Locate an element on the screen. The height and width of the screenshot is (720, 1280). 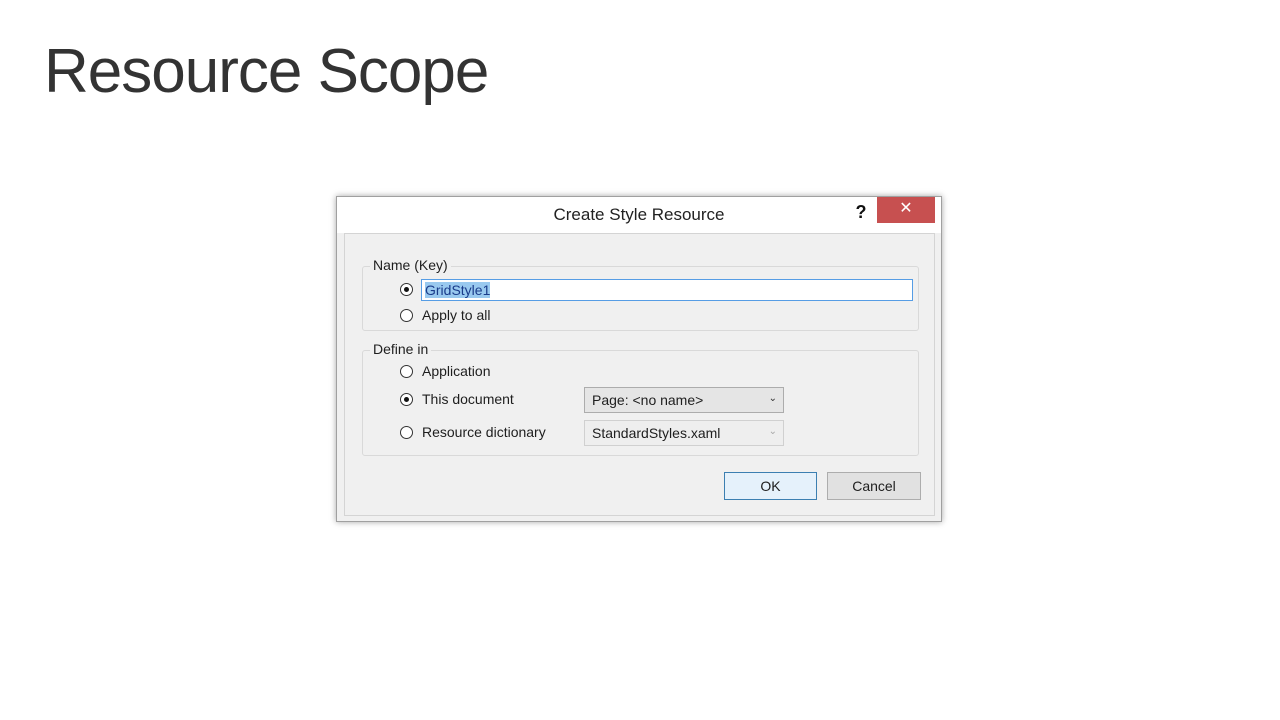
resource-dictionary-dropdown: StandardStyles.xaml ⌄ is located at coordinates (684, 433).